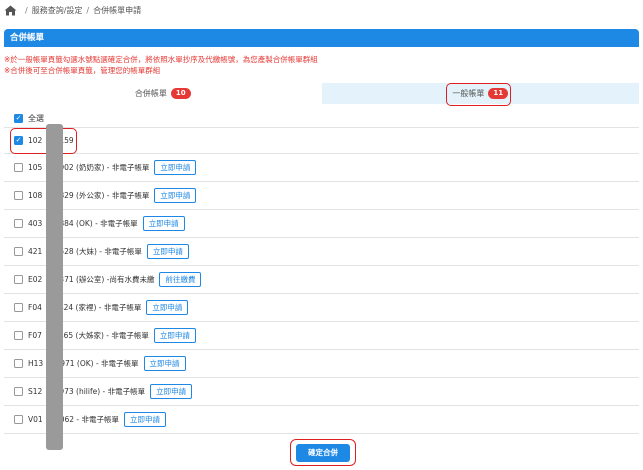 The image size is (643, 470). Describe the element at coordinates (321, 196) in the screenshot. I see `list-item: 108 829 (外公家) - 非電子帳單 立即申請` at that location.